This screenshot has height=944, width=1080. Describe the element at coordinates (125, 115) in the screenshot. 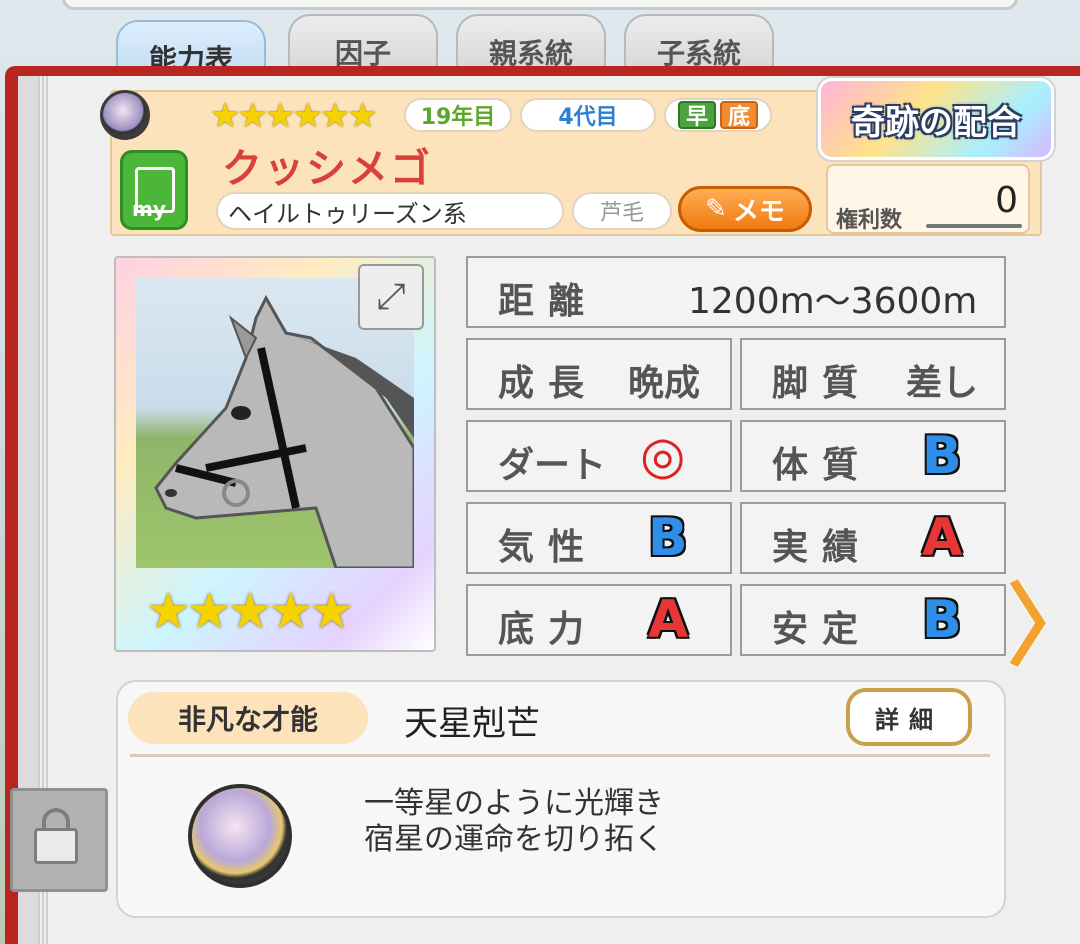

I see `horse-emblem-icon` at that location.